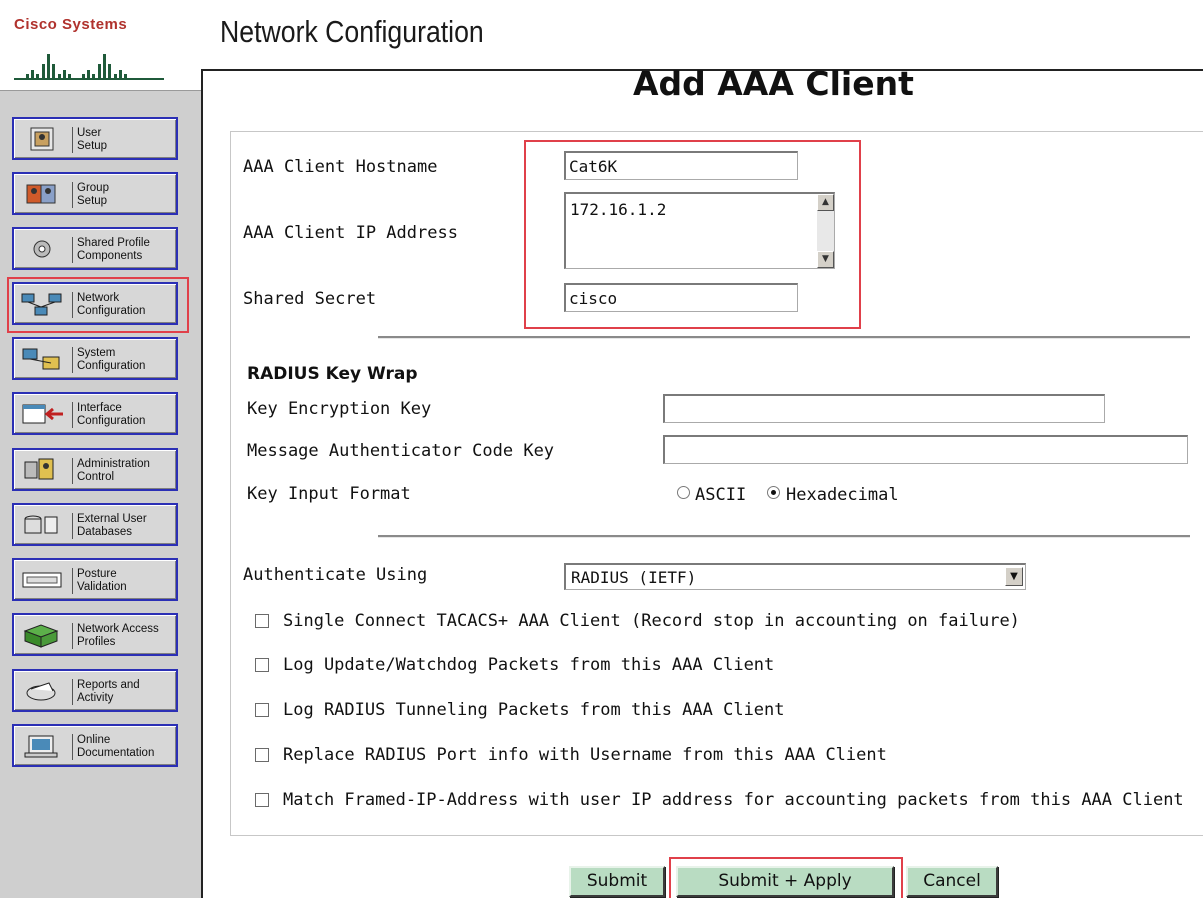  What do you see at coordinates (773, 492) in the screenshot?
I see `hexadecimal-radio` at bounding box center [773, 492].